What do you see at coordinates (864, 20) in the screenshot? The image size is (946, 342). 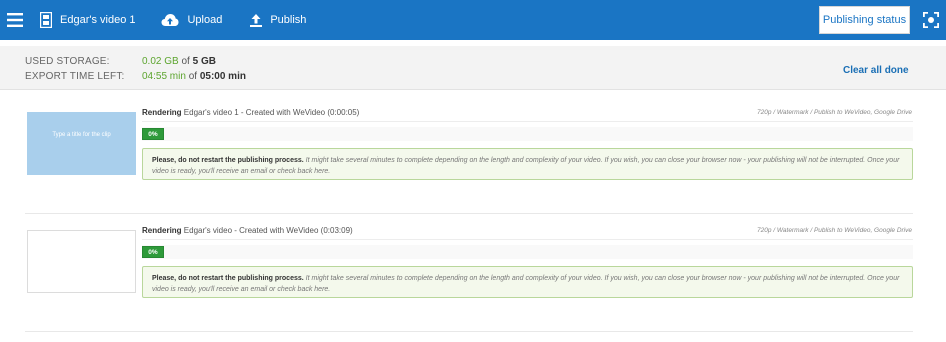 I see `publishing-status-button: Publishing status` at bounding box center [864, 20].